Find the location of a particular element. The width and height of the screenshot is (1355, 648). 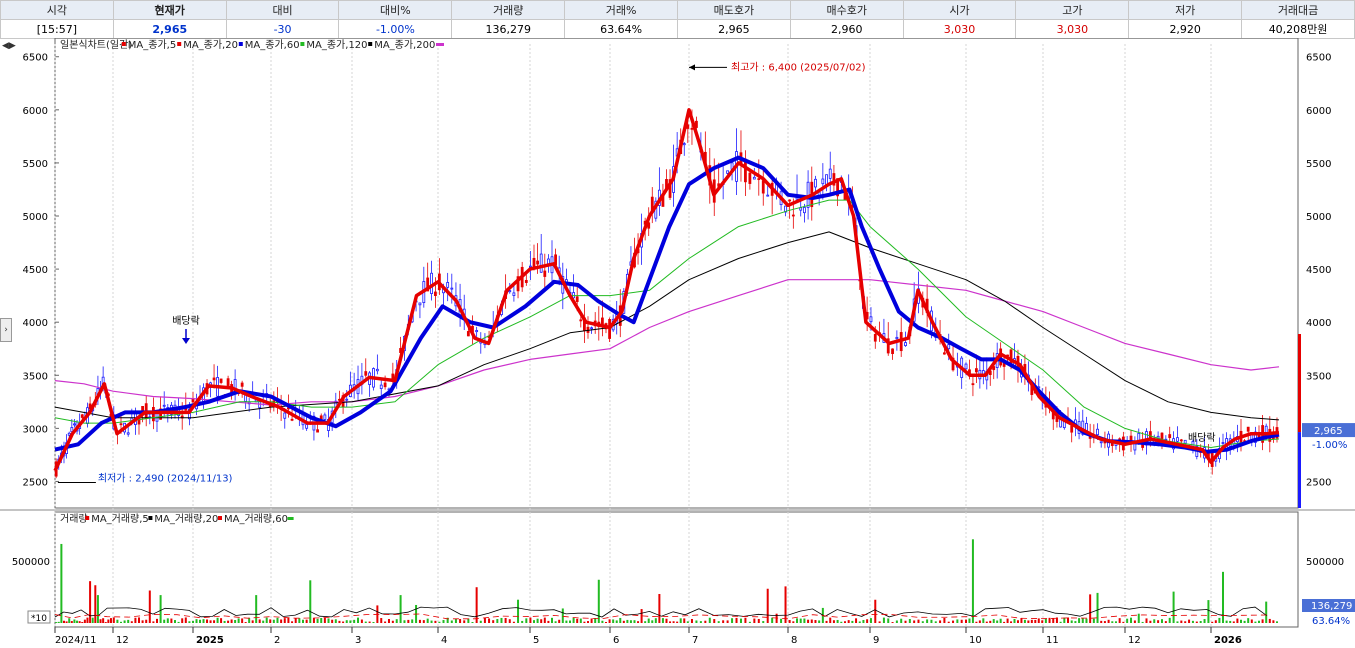

current-volume-pct: 63.64% is located at coordinates (1331, 621).